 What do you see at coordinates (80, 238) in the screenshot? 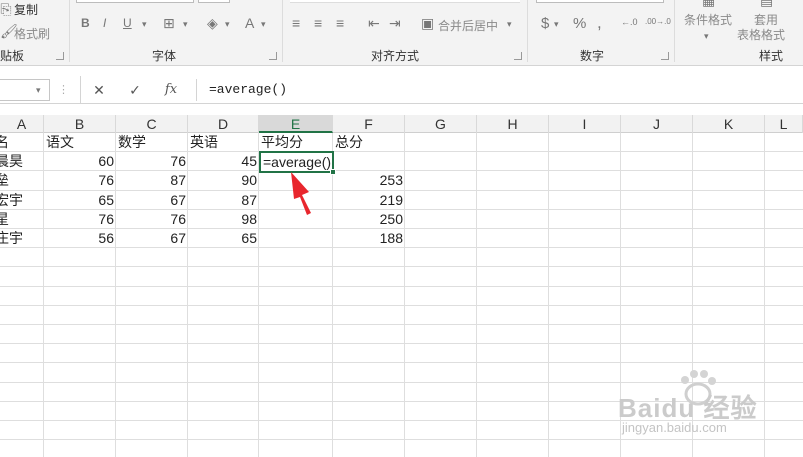
I see `cell-b6: 56` at bounding box center [80, 238].